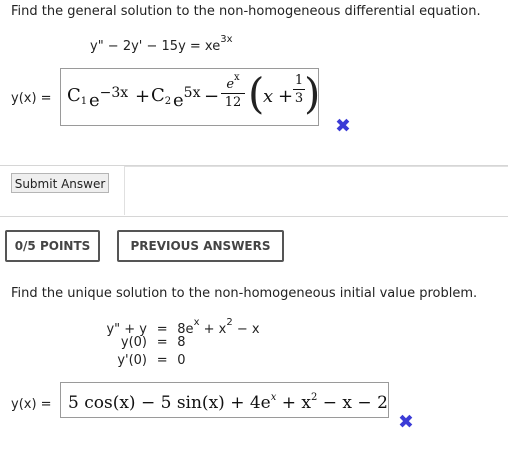 The image size is (508, 456). Describe the element at coordinates (31, 404) in the screenshot. I see `answer-2-label: y(x) =` at that location.